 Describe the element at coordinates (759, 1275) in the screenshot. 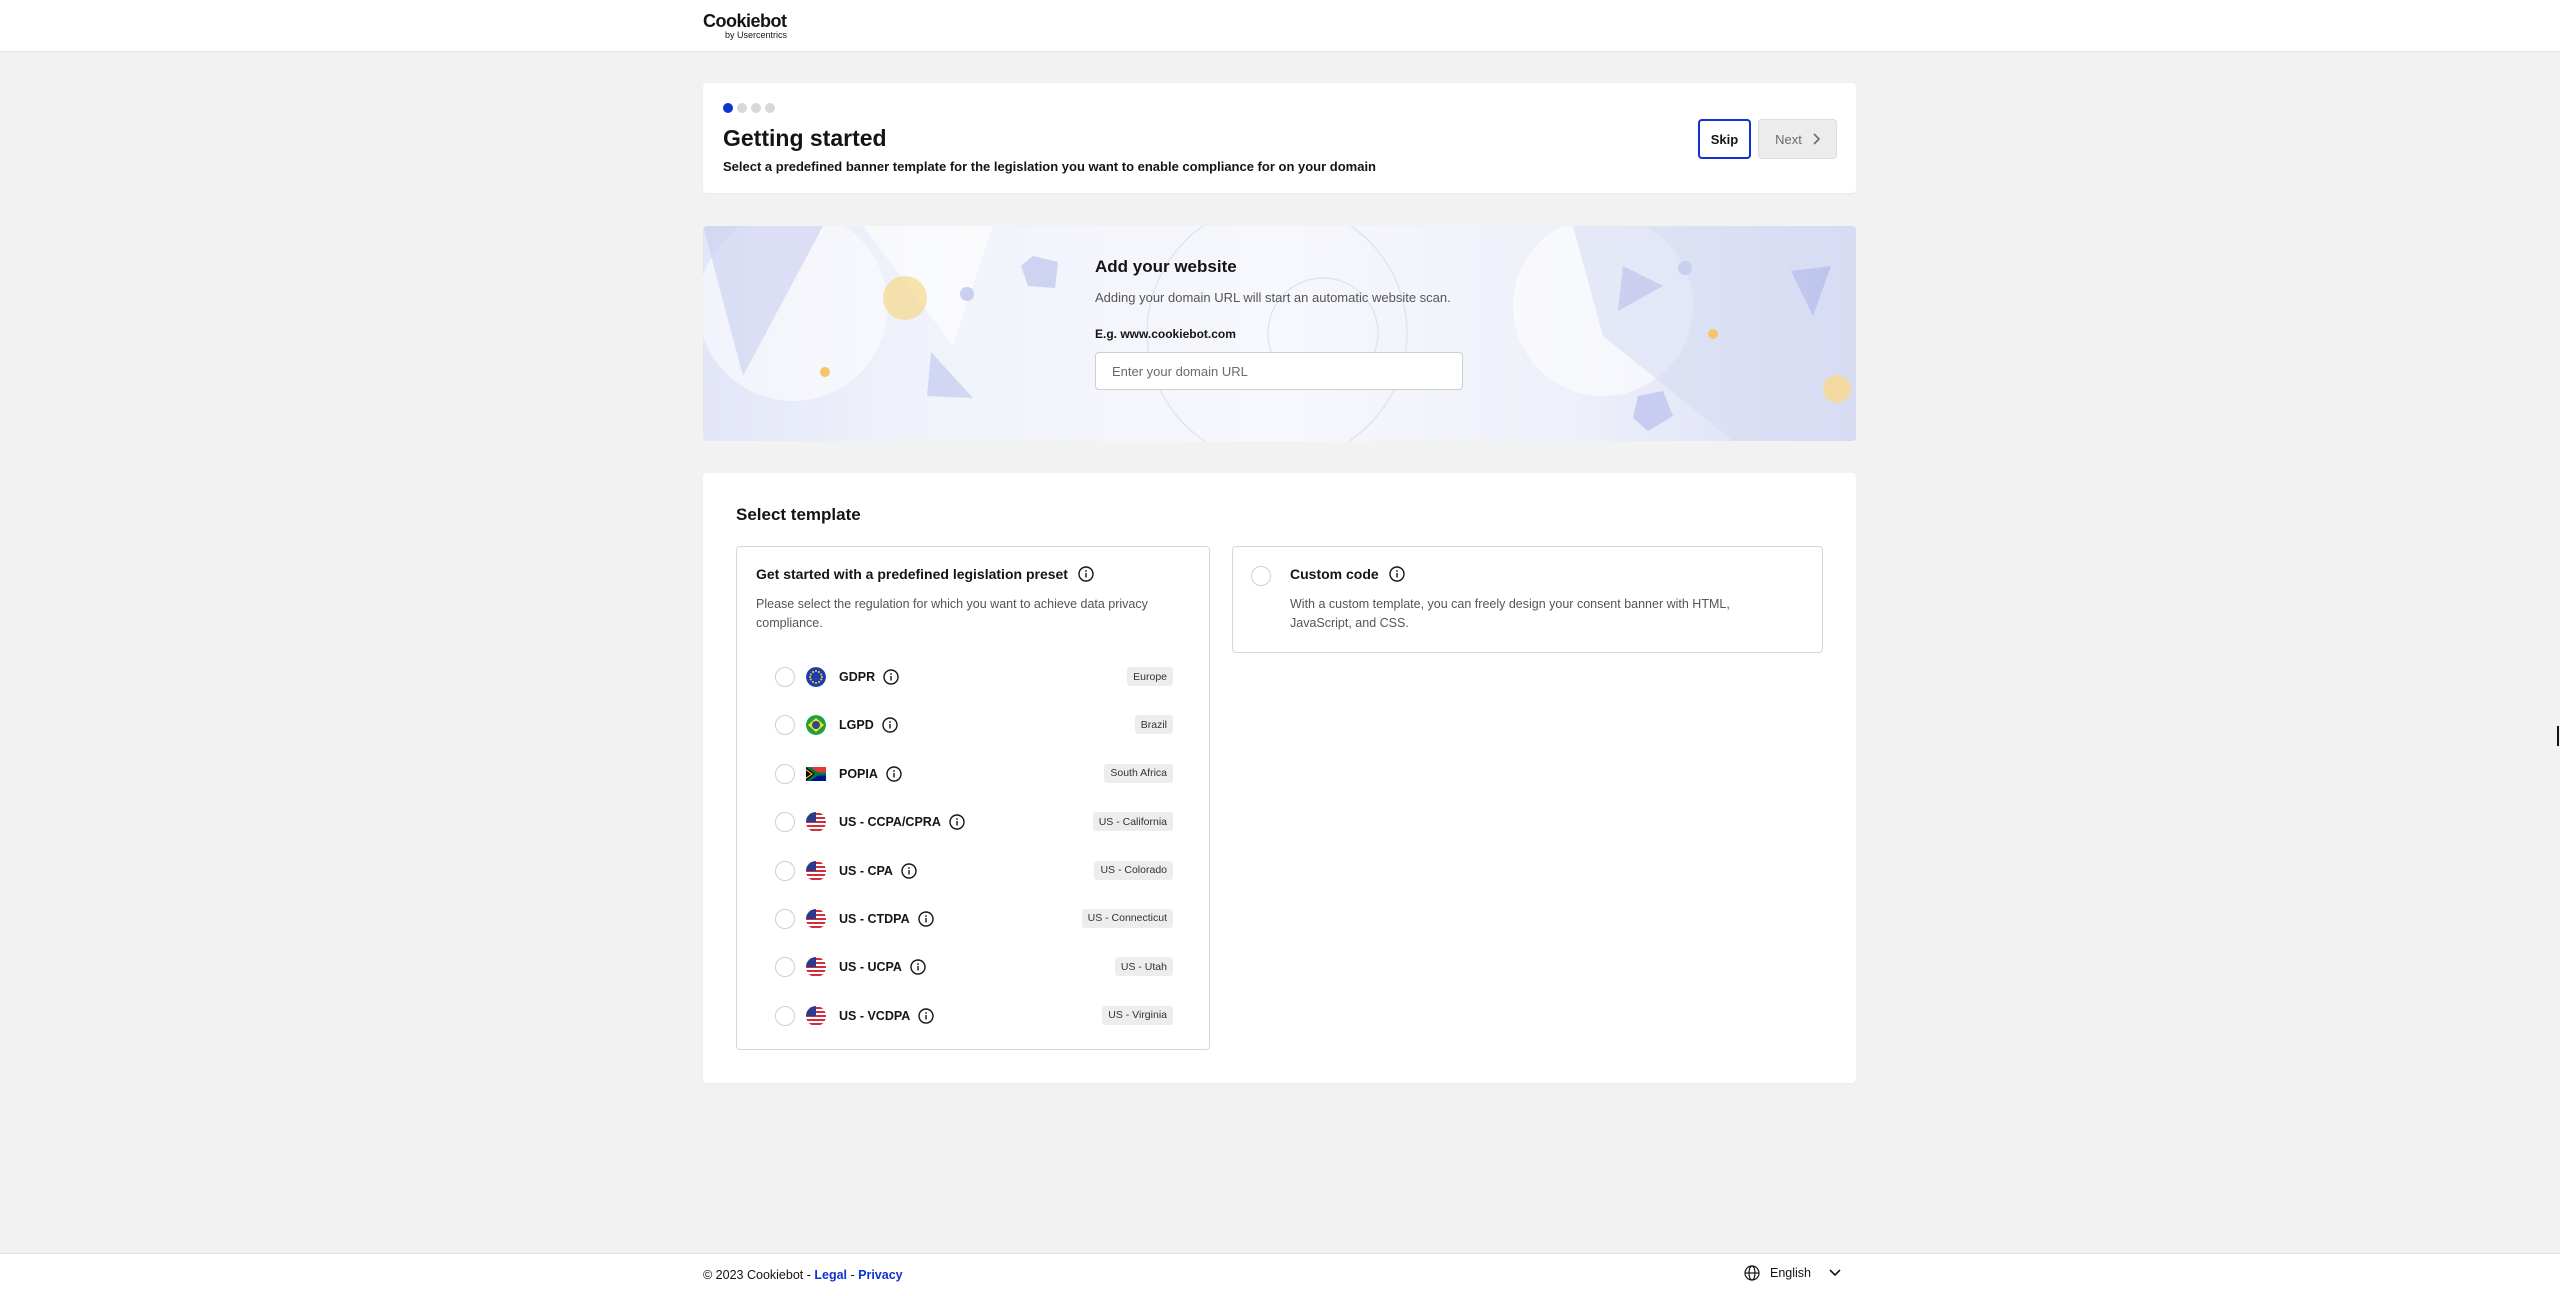

I see `copyright-text: © 2023 Cookiebot -` at that location.